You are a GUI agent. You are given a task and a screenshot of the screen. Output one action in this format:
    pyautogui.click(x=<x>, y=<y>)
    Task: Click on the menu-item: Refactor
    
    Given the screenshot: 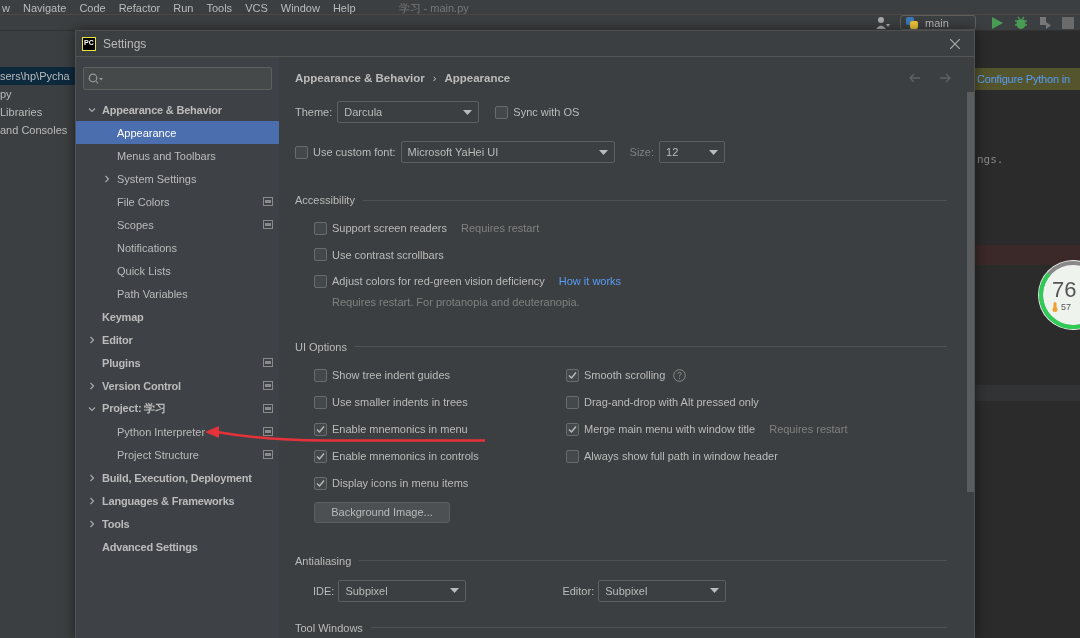 What is the action you would take?
    pyautogui.click(x=139, y=8)
    